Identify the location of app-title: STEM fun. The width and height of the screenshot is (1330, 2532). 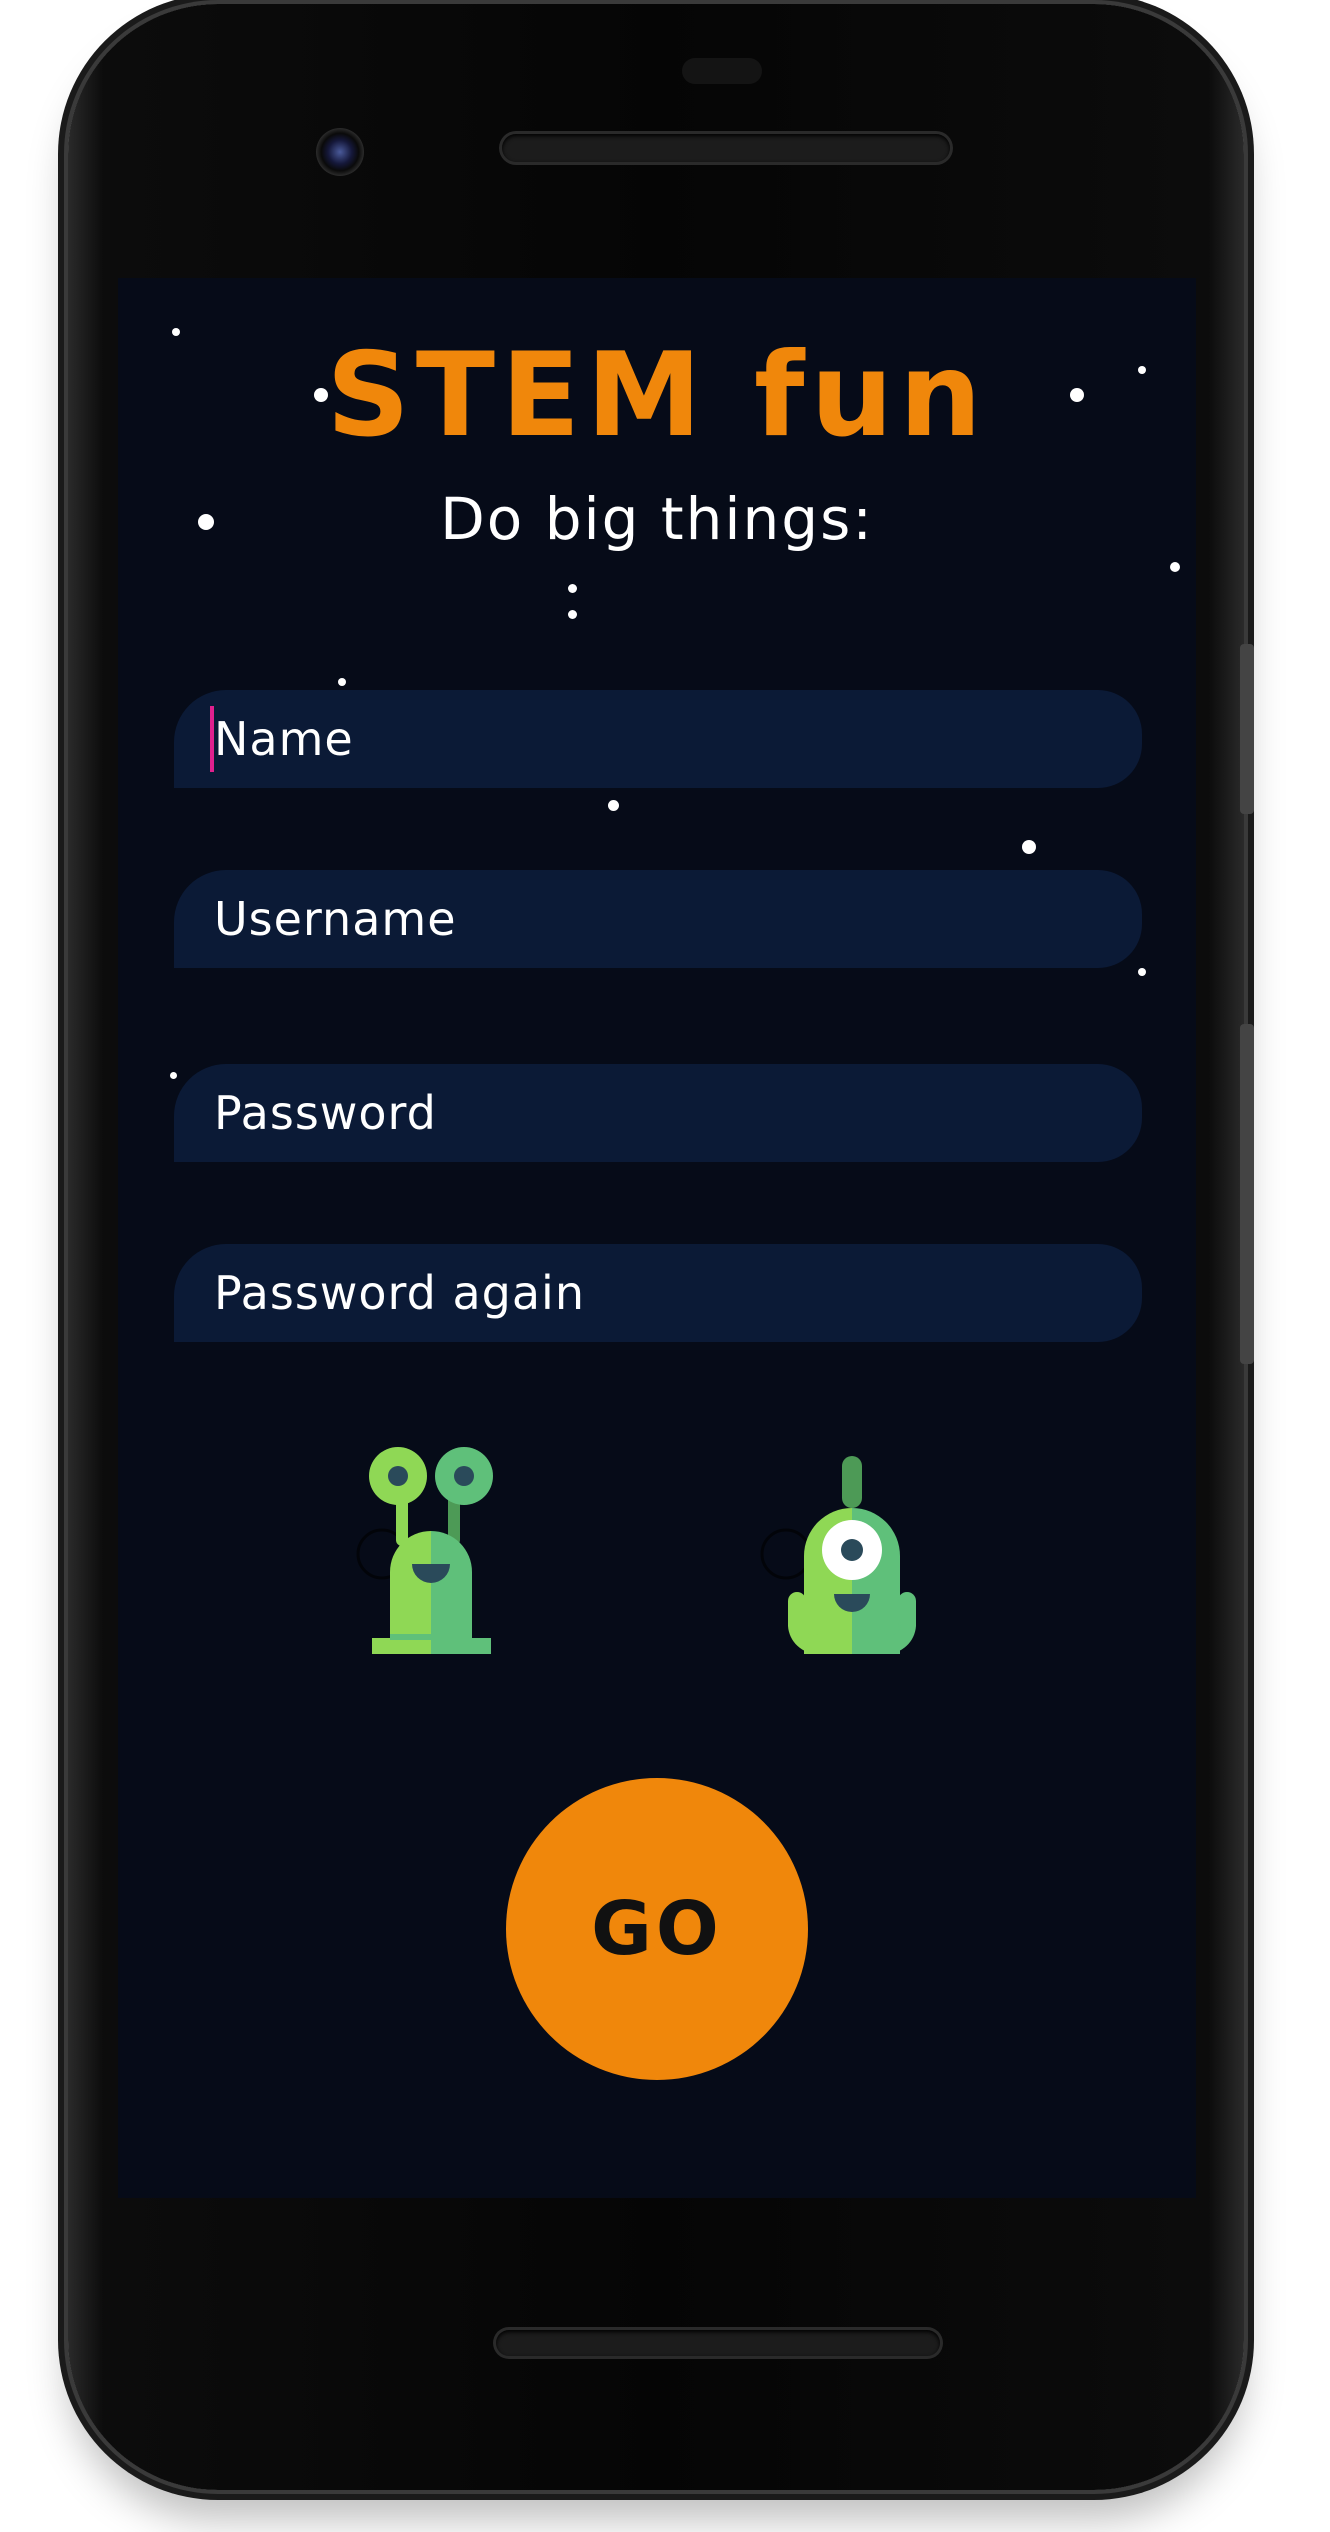
(657, 395).